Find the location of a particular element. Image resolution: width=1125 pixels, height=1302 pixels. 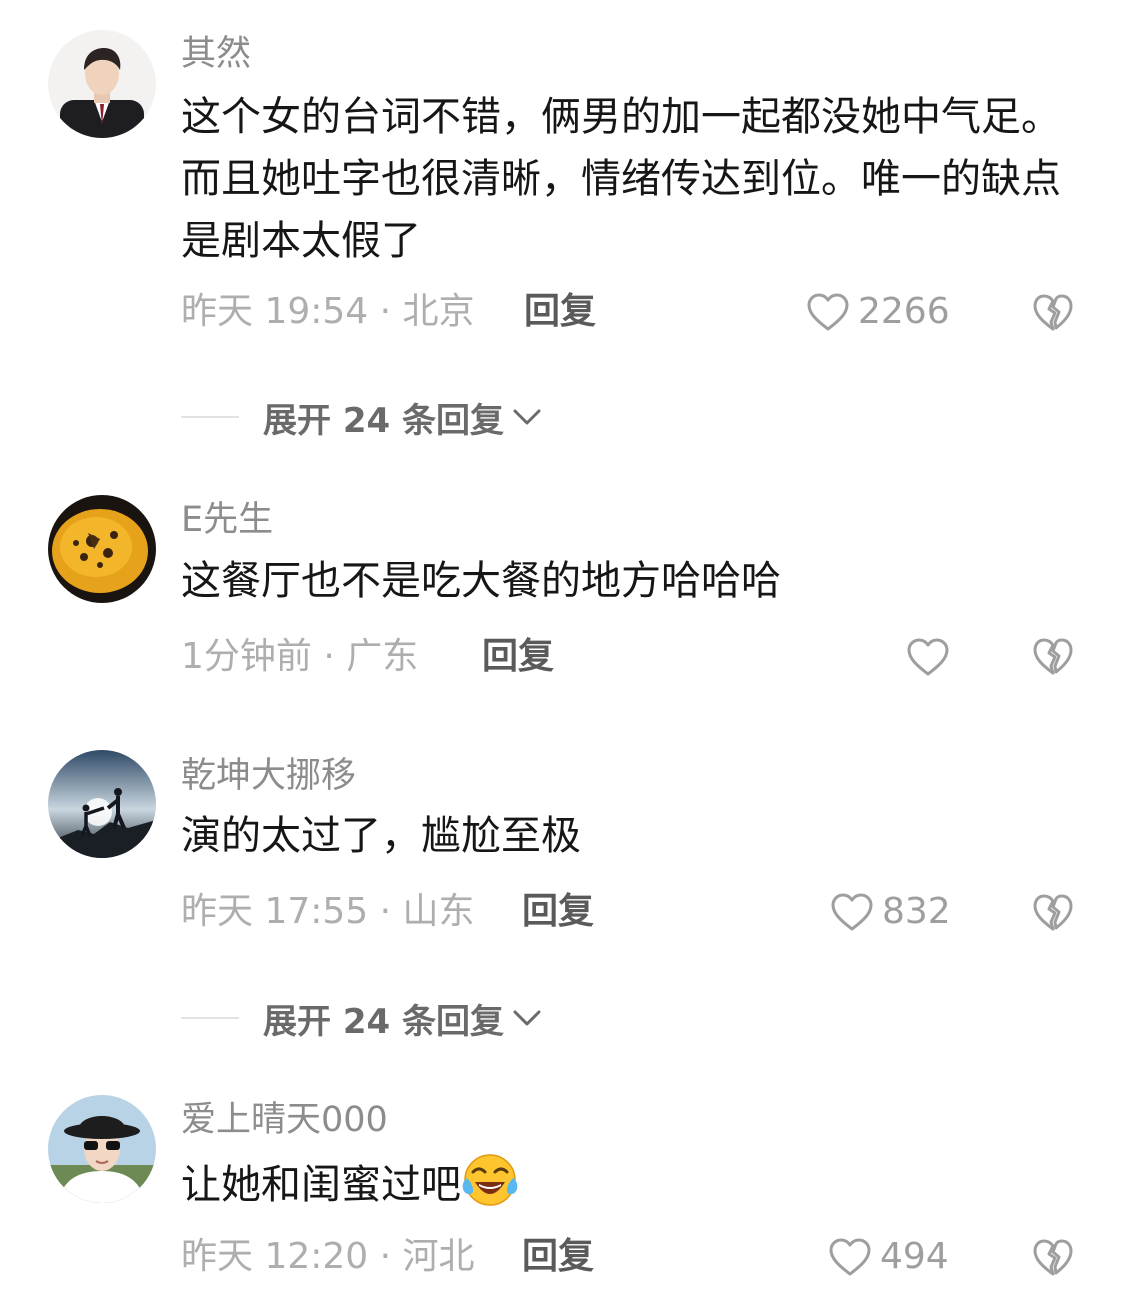

time-location: 昨天 19:54 · 北京 is located at coordinates (328, 311).